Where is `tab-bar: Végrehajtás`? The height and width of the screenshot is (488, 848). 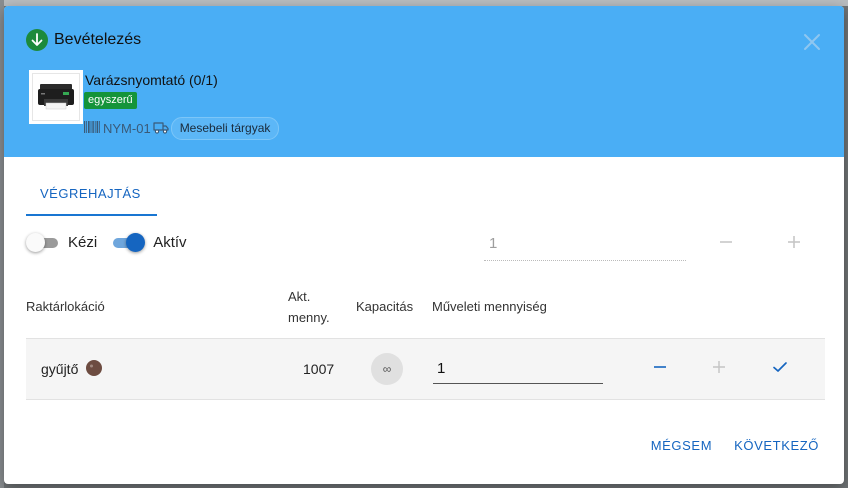 tab-bar: Végrehajtás is located at coordinates (90, 193).